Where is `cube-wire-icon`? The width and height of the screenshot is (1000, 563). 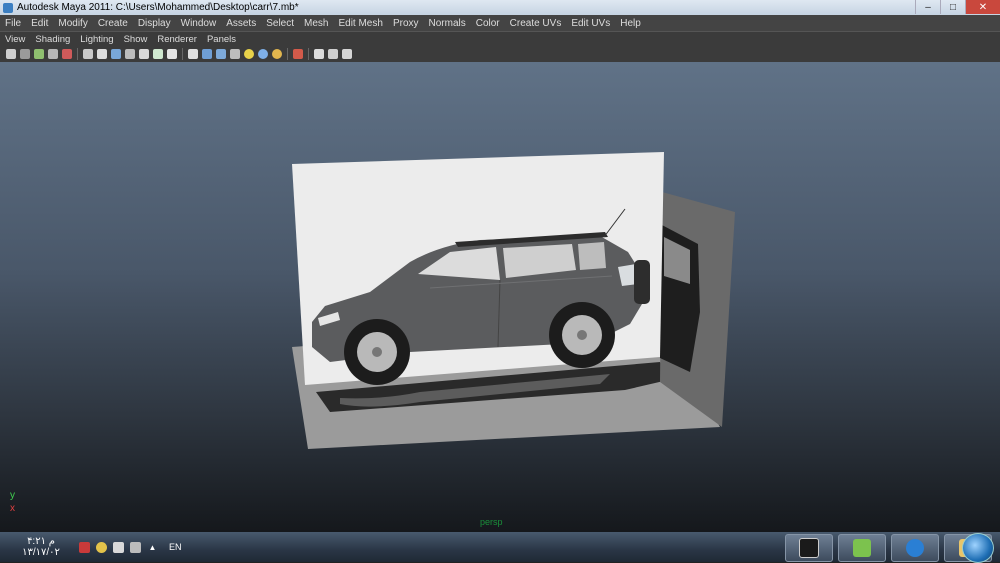
cube-wire-icon is located at coordinates (193, 54).